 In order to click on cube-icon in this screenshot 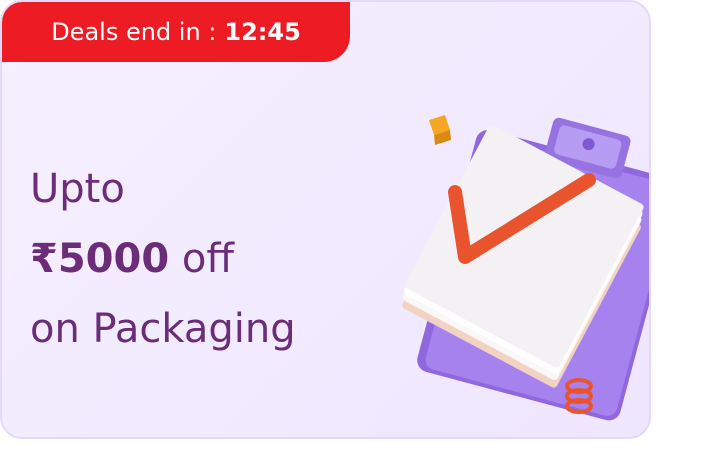, I will do `click(440, 130)`.